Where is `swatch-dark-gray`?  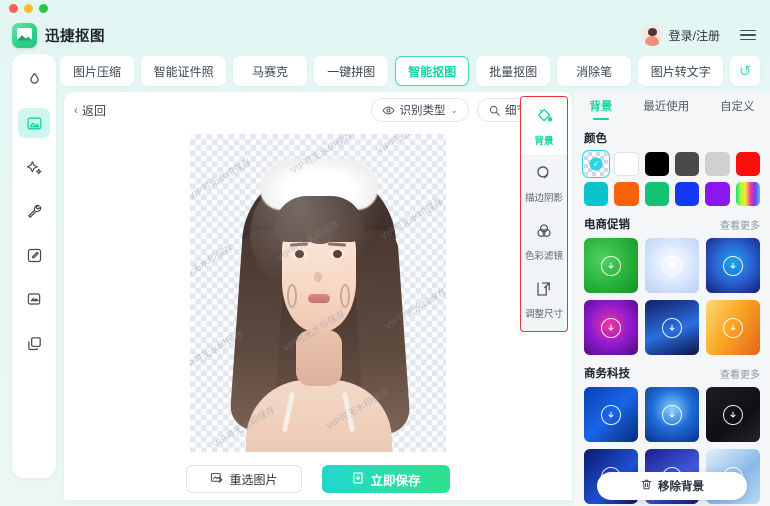
swatch-dark-gray is located at coordinates (687, 164).